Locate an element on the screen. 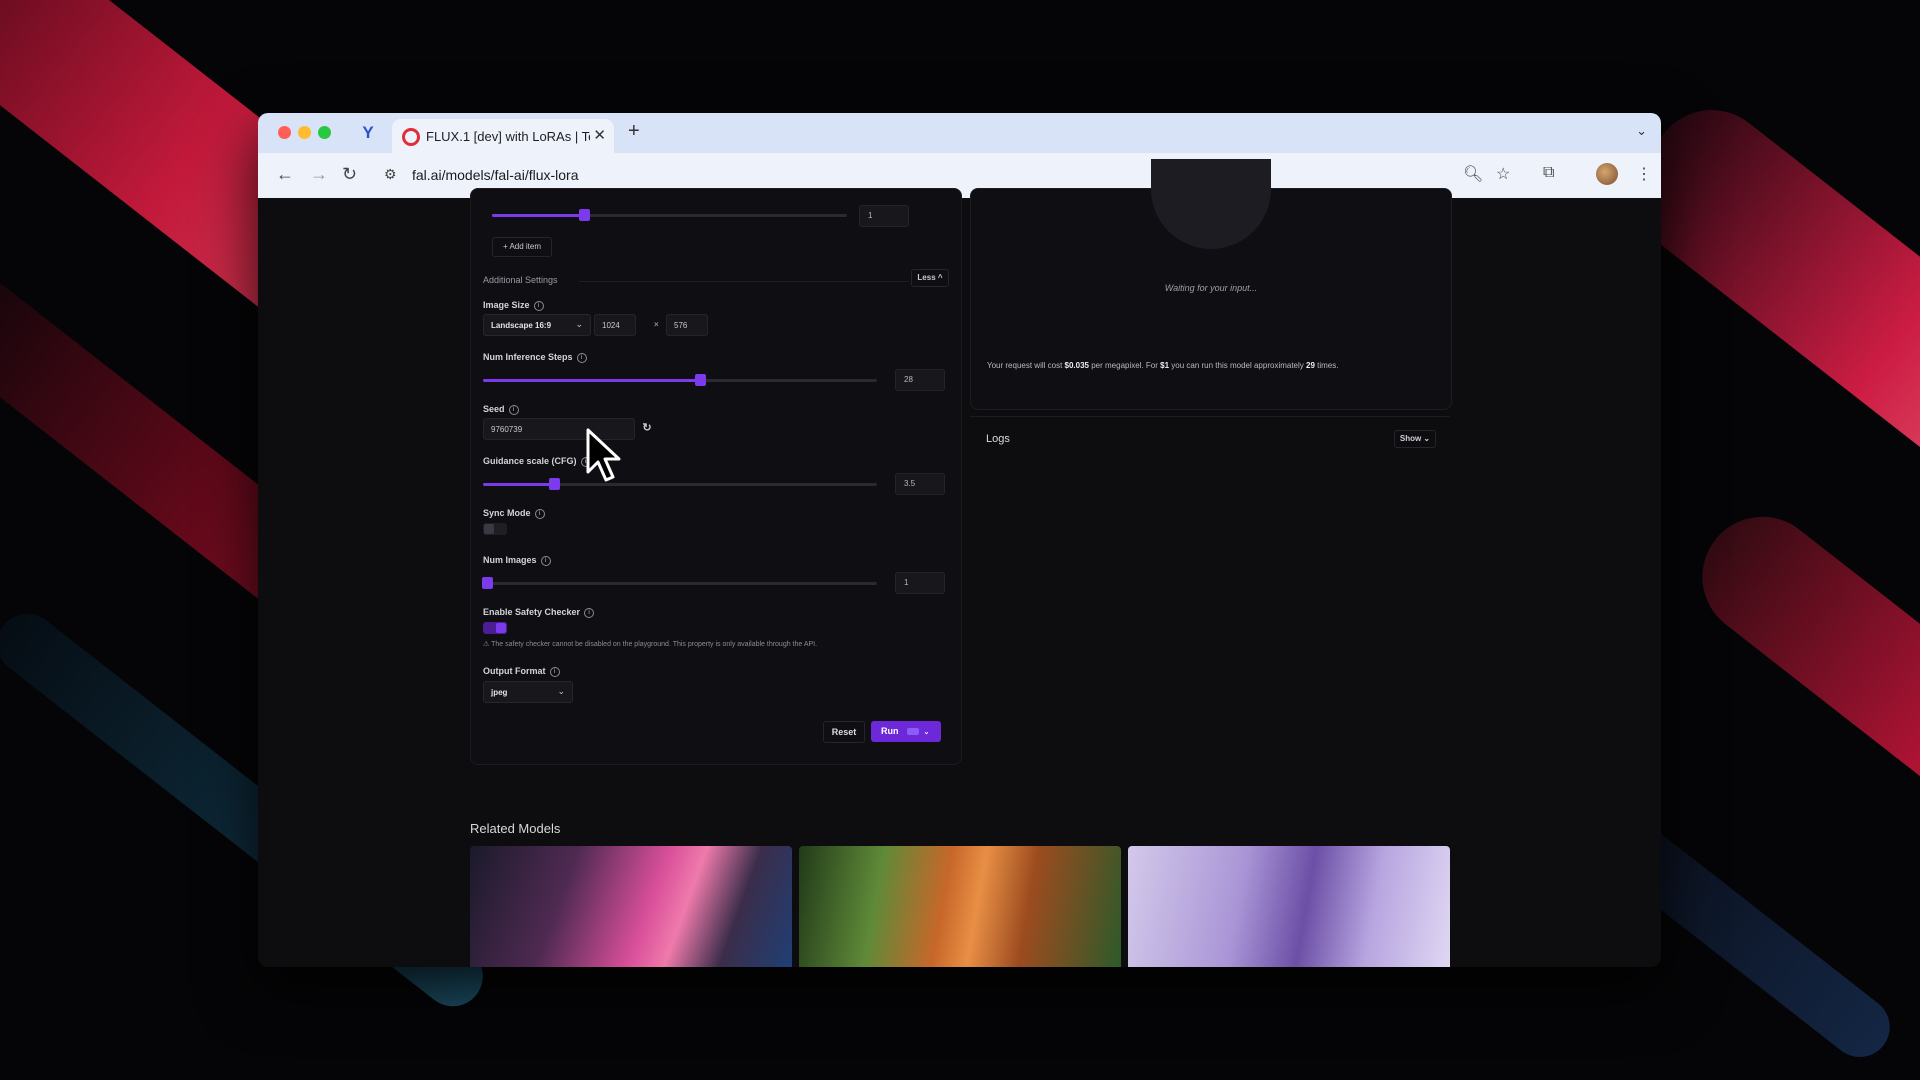 This screenshot has height=1080, width=1920. logs-title: Logs is located at coordinates (998, 439).